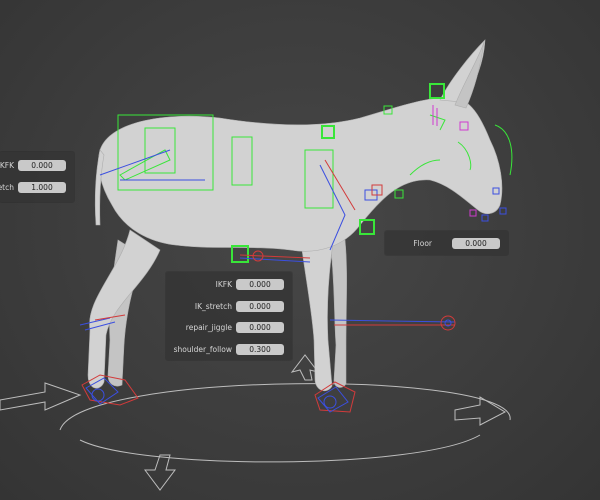  I want to click on tail-ikfk-field: 0.000, so click(42, 165).